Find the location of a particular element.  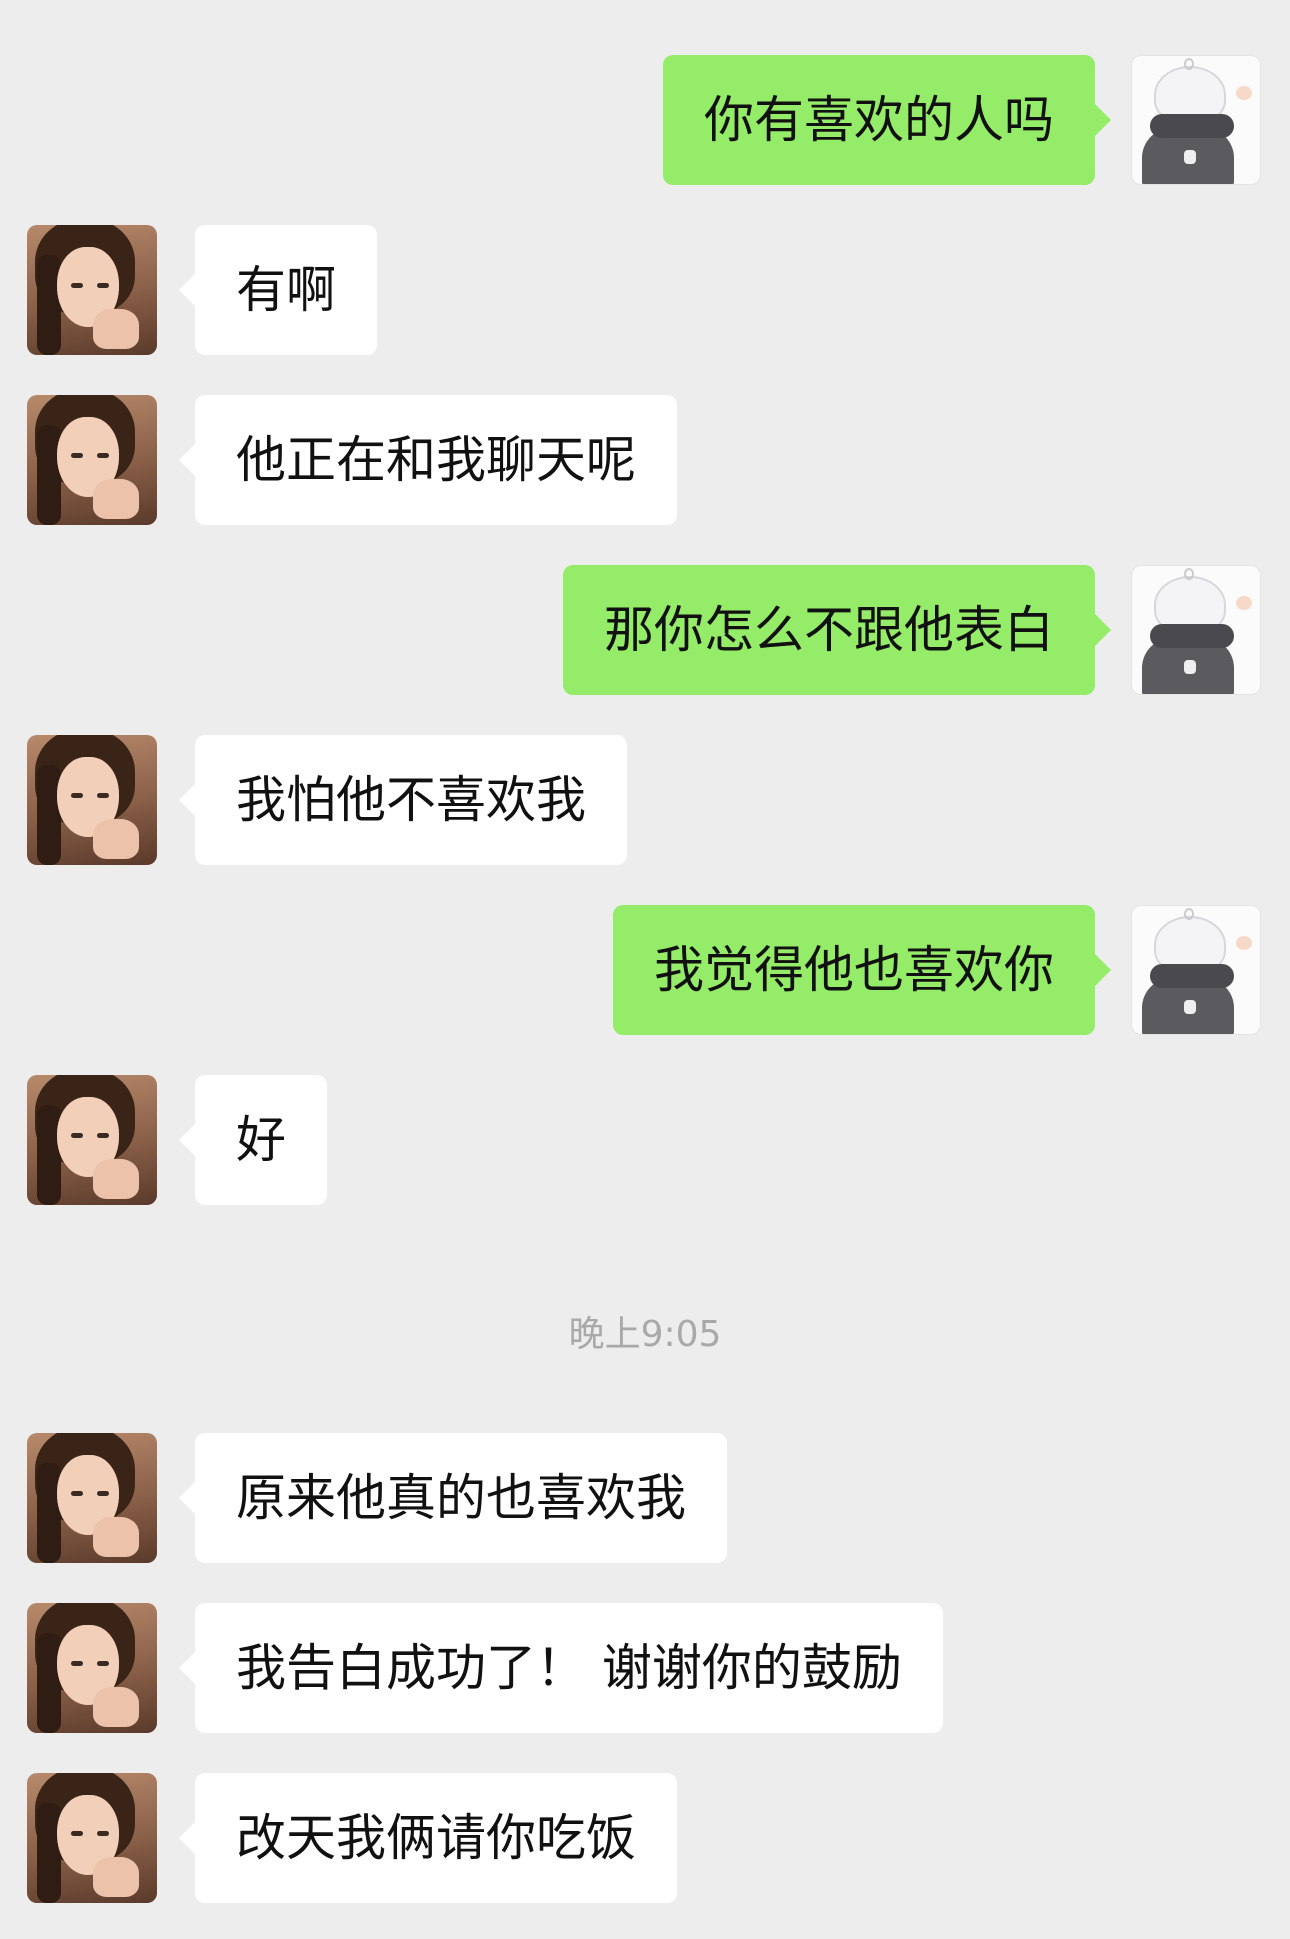

message-row-outgoing: 我觉得他也喜欢你 is located at coordinates (645, 970).